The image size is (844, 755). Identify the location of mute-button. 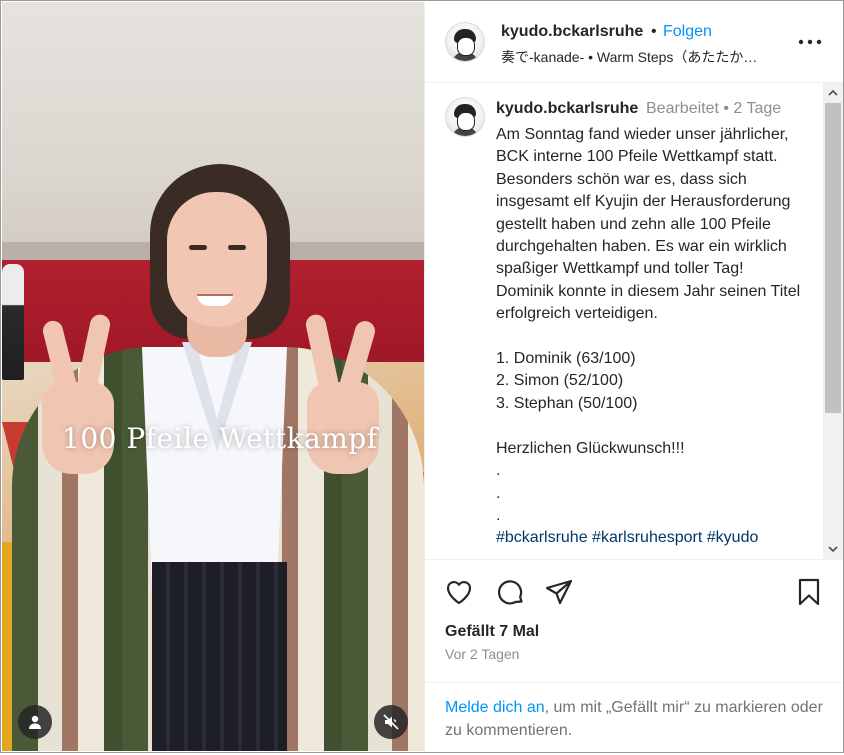
(391, 722).